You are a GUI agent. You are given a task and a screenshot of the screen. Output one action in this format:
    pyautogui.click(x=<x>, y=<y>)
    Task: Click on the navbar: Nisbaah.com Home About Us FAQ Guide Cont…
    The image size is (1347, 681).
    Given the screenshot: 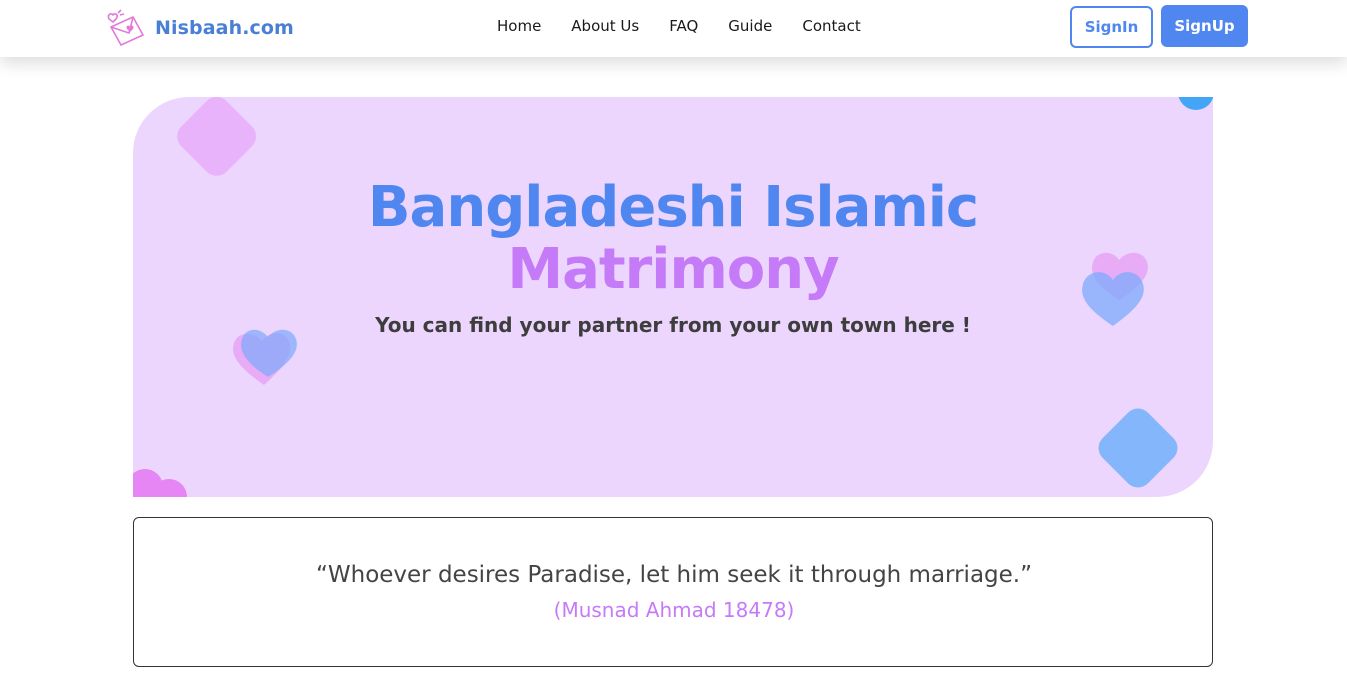 What is the action you would take?
    pyautogui.click(x=673, y=28)
    